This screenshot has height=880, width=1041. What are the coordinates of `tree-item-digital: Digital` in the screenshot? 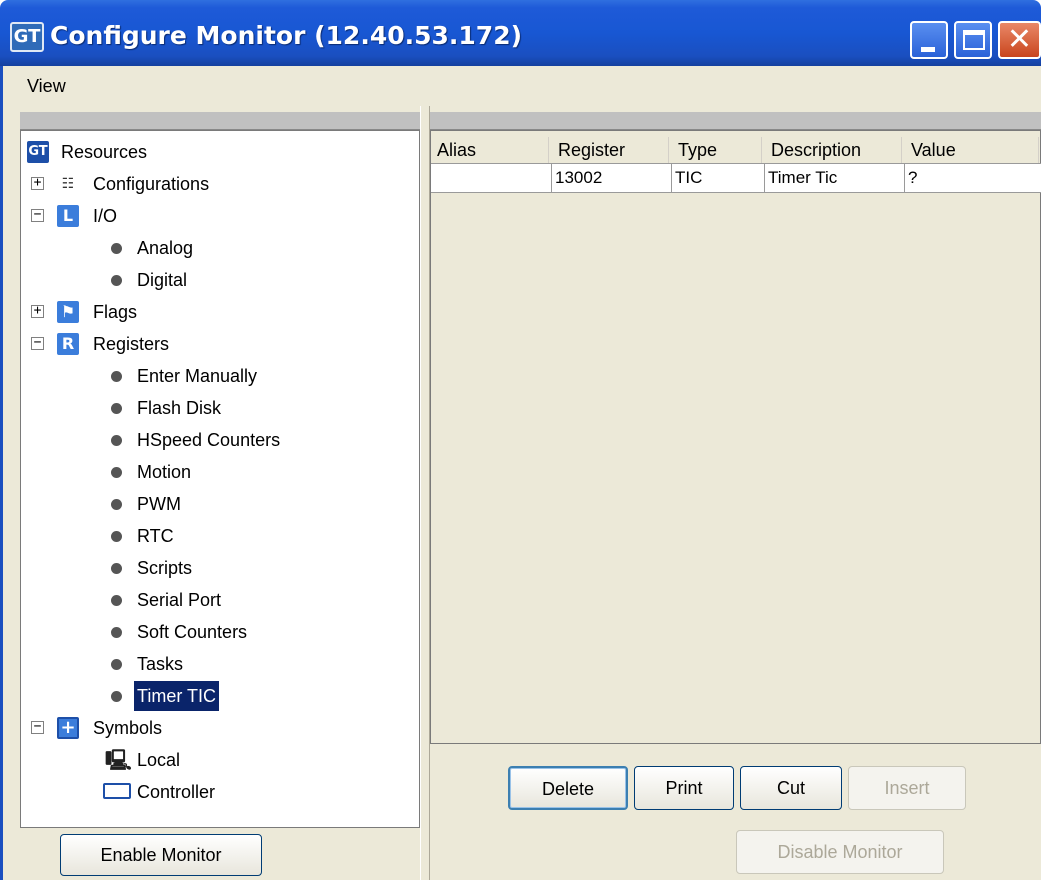 It's located at (177, 280).